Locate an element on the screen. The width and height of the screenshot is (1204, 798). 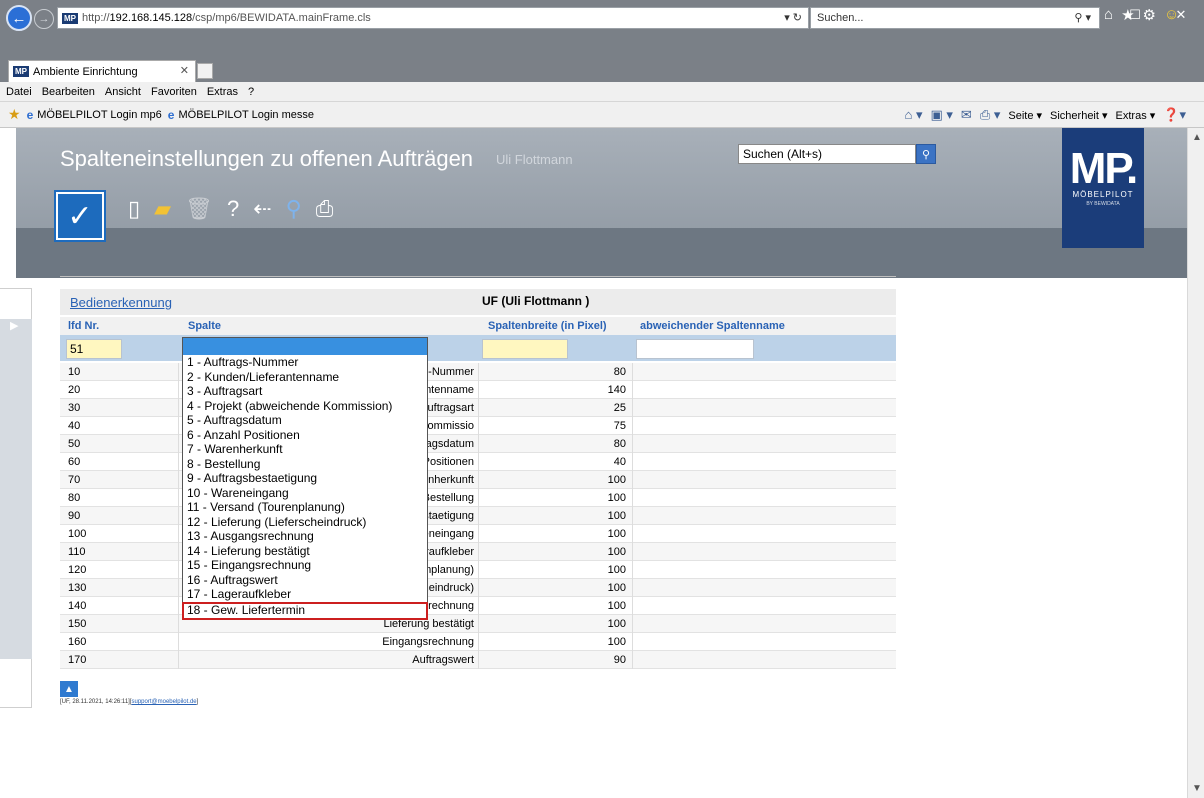
user-code: UF (Uli Flottmann ) is located at coordinates (536, 301).